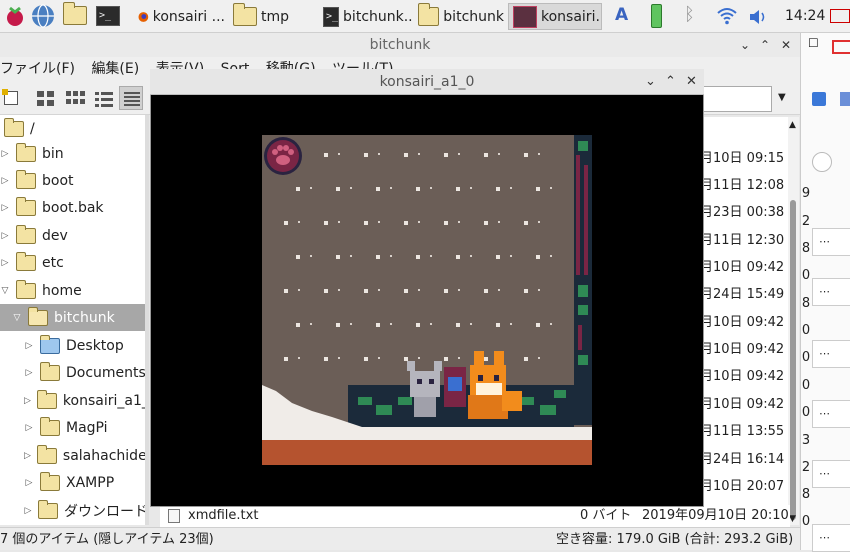 The height and width of the screenshot is (552, 850). Describe the element at coordinates (73, 180) in the screenshot. I see `tree-item-boot: ▷ boot` at that location.